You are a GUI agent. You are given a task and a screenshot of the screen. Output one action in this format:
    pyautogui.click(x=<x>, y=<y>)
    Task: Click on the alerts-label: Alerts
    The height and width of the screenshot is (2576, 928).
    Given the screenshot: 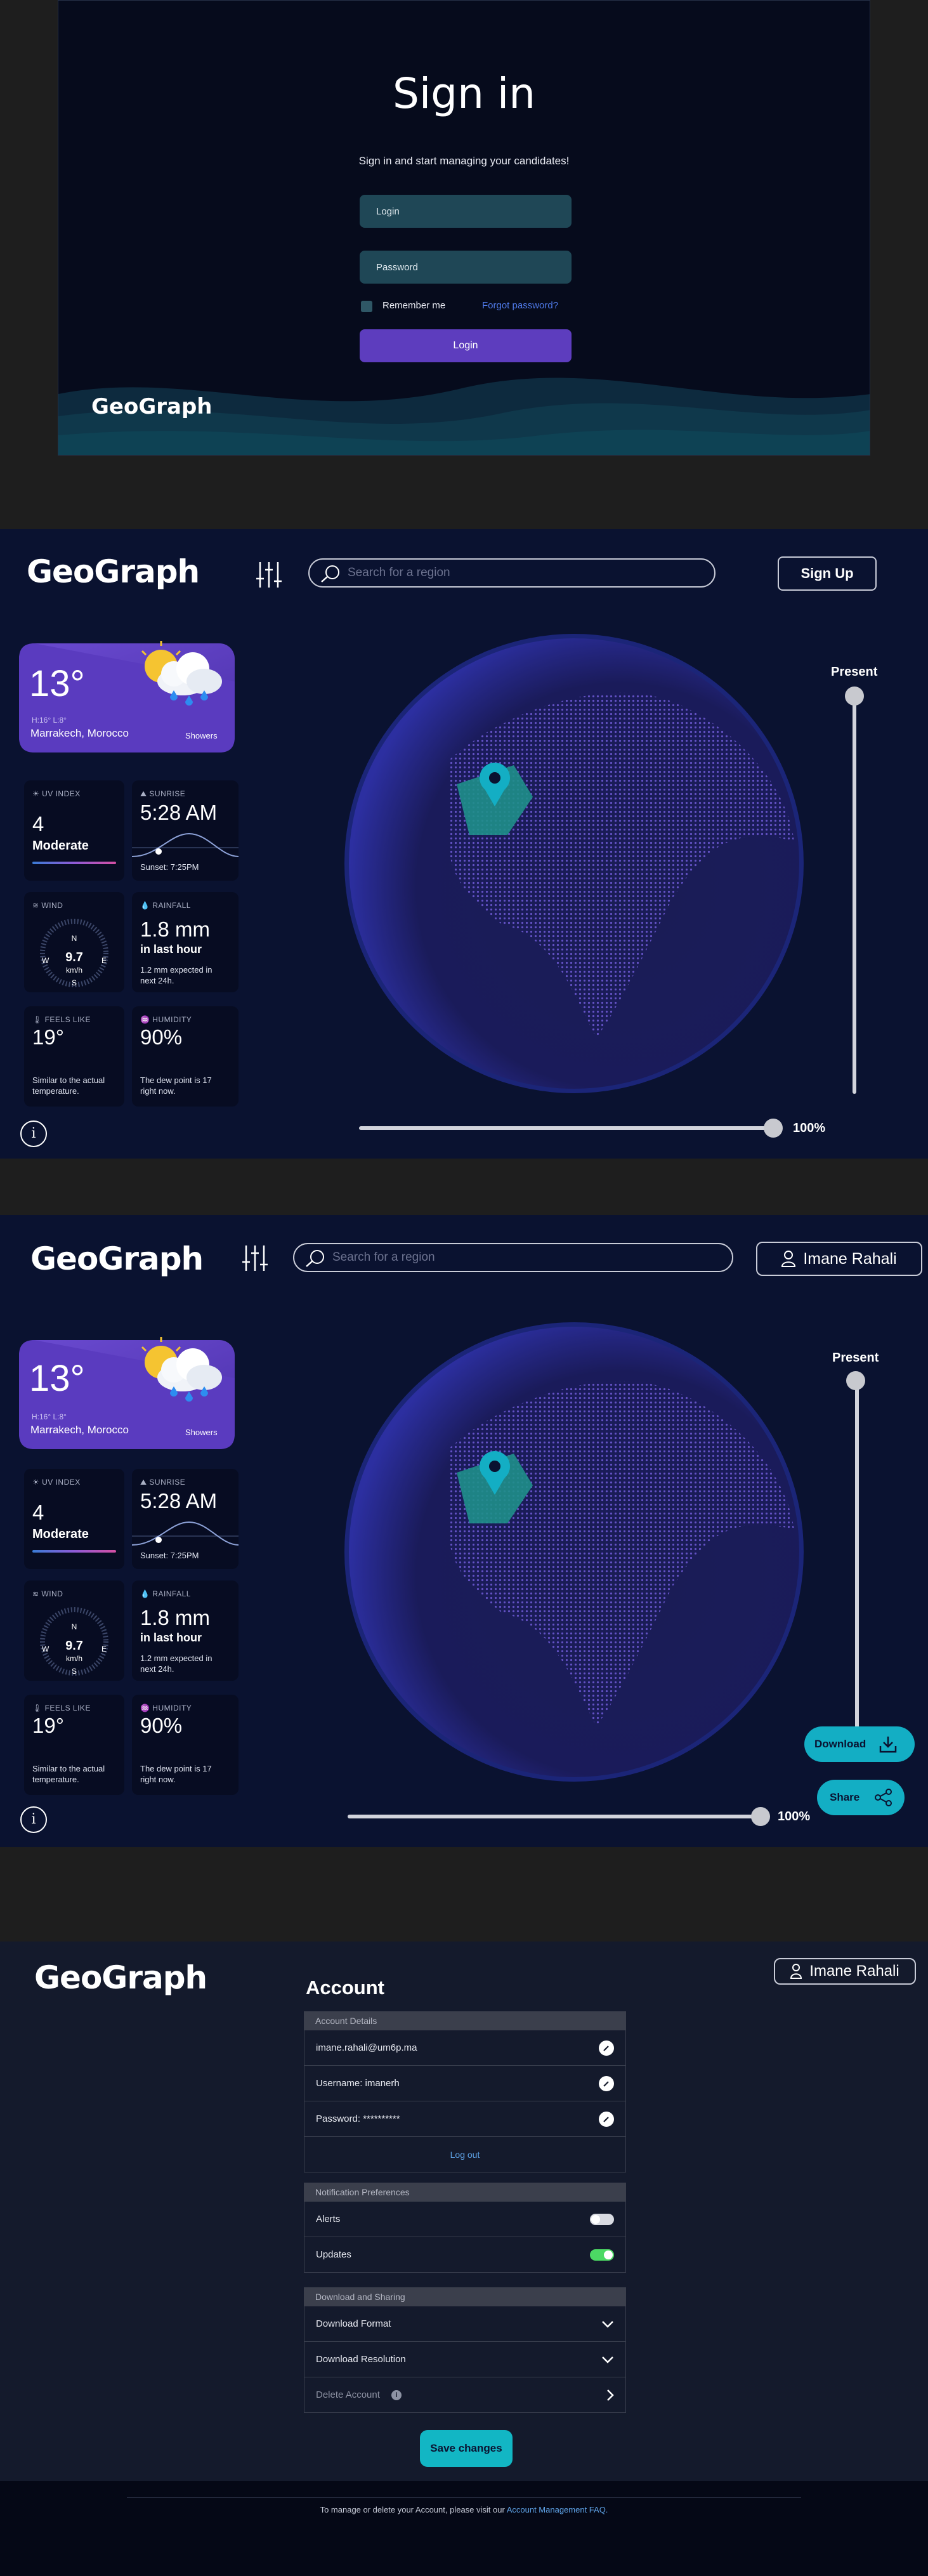 What is the action you would take?
    pyautogui.click(x=328, y=2219)
    